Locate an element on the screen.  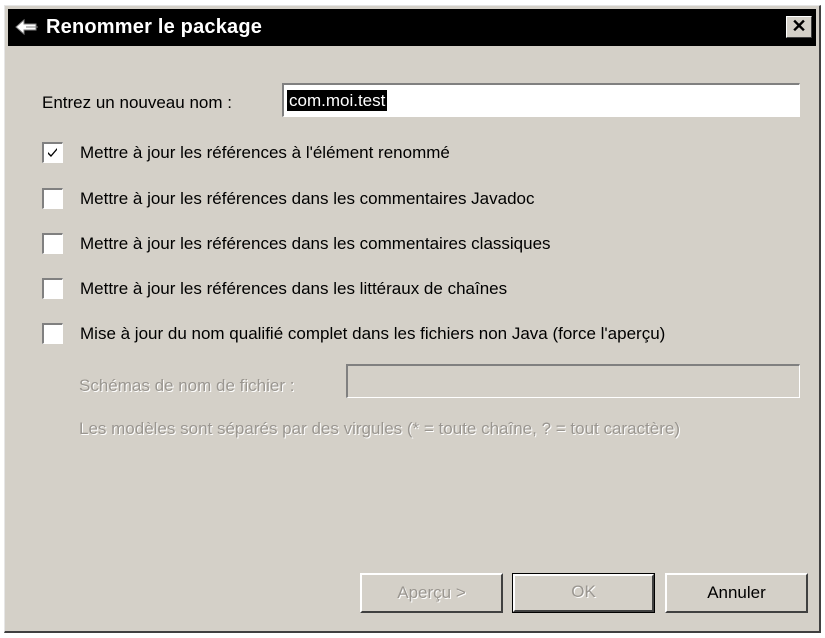
cancel-button: Annuler is located at coordinates (736, 593).